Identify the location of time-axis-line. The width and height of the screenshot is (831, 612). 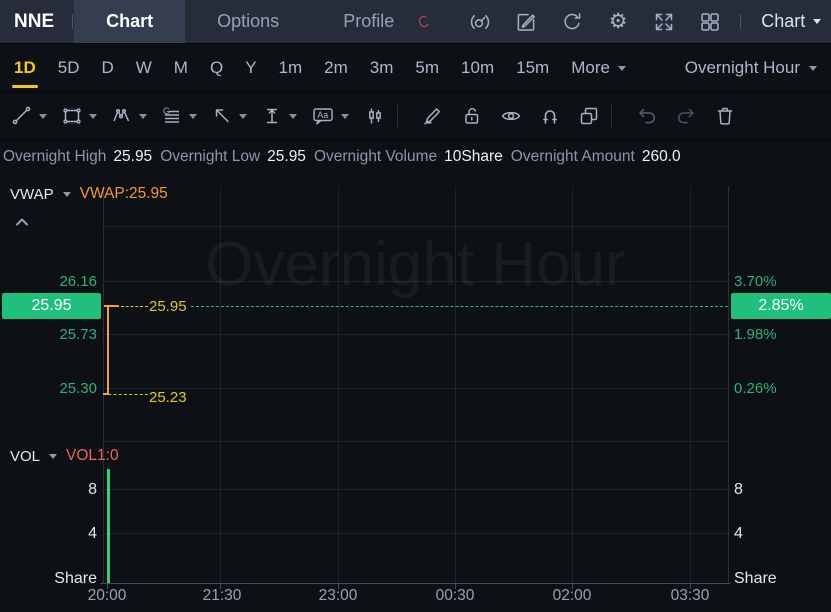
(415, 583).